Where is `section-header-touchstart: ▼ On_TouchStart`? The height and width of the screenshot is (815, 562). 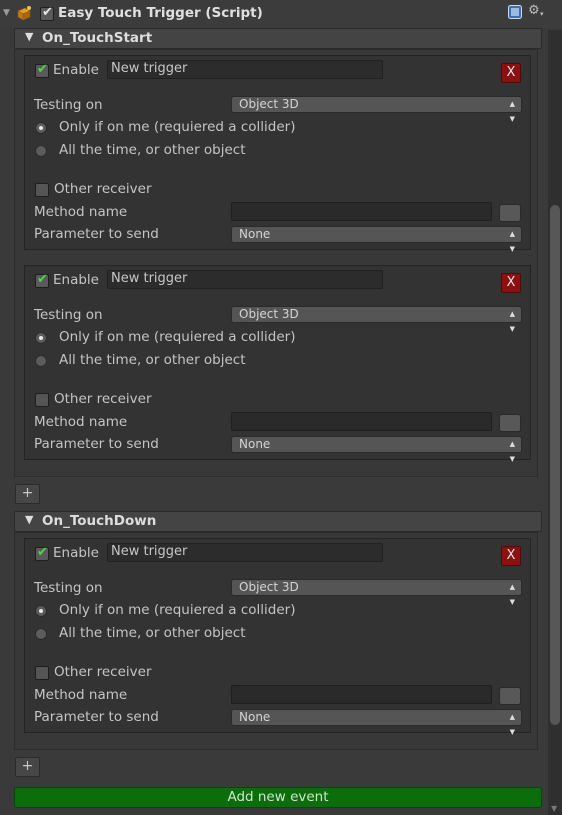 section-header-touchstart: ▼ On_TouchStart is located at coordinates (278, 38).